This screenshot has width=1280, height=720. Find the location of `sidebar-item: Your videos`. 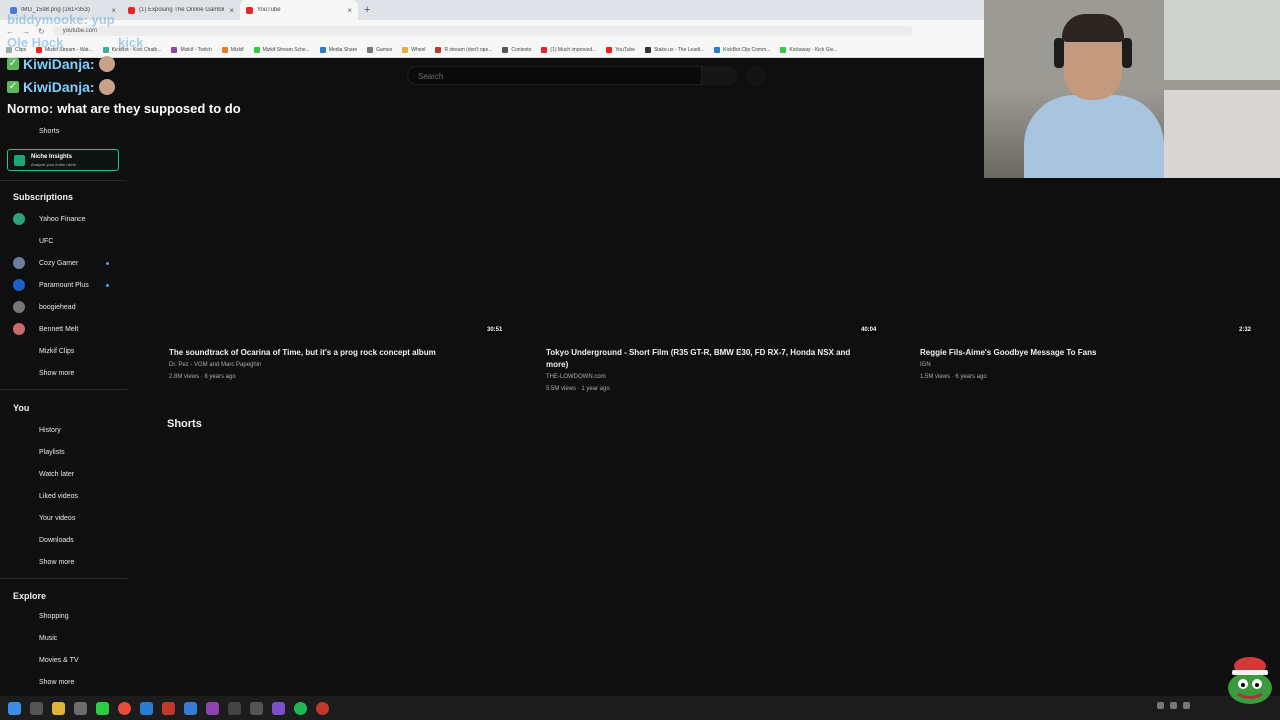

sidebar-item: Your videos is located at coordinates (63, 518).